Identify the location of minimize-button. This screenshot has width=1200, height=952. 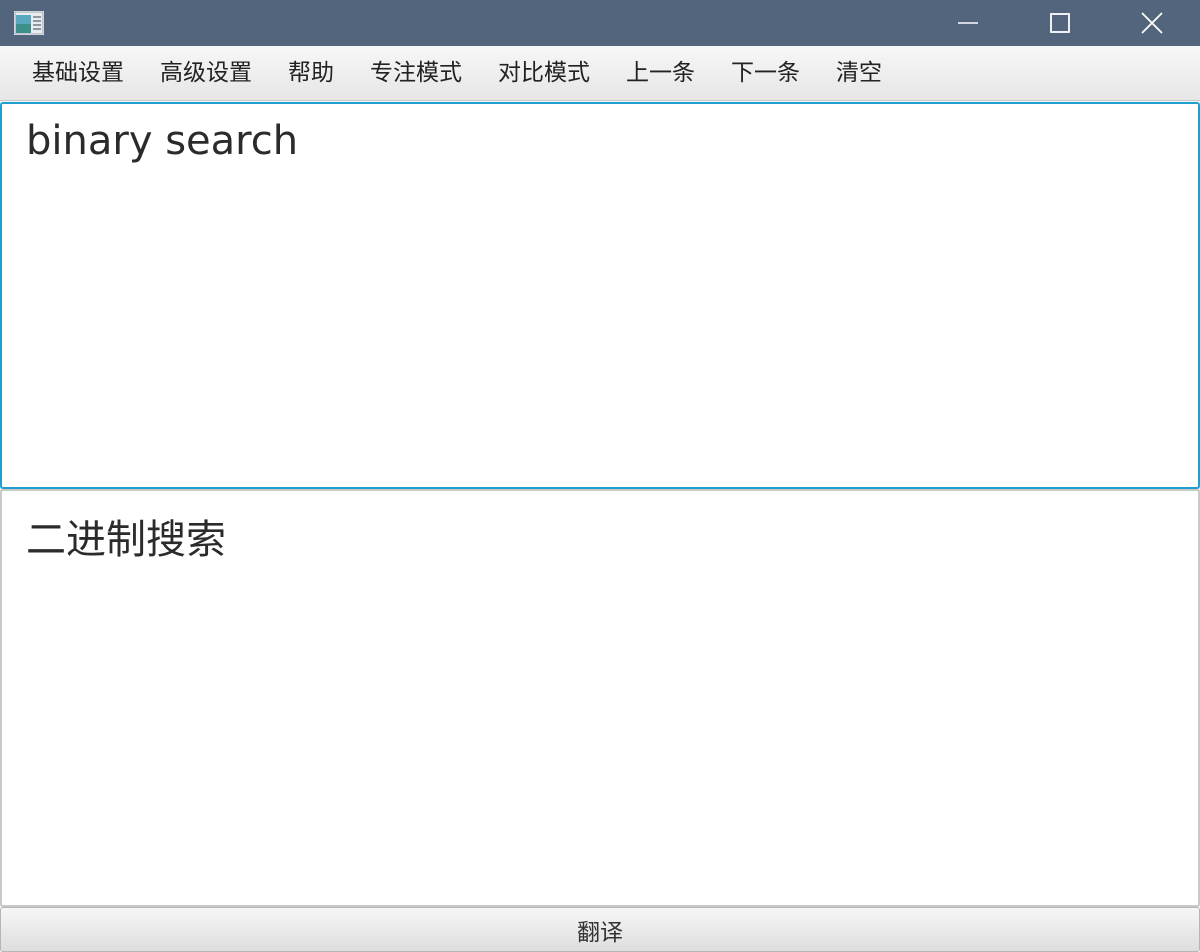
(968, 23).